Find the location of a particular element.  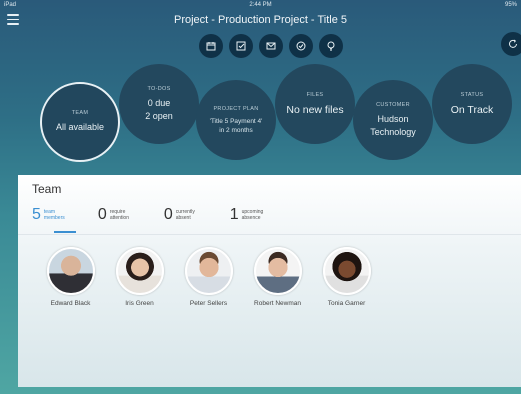

task-icon is located at coordinates (241, 46).